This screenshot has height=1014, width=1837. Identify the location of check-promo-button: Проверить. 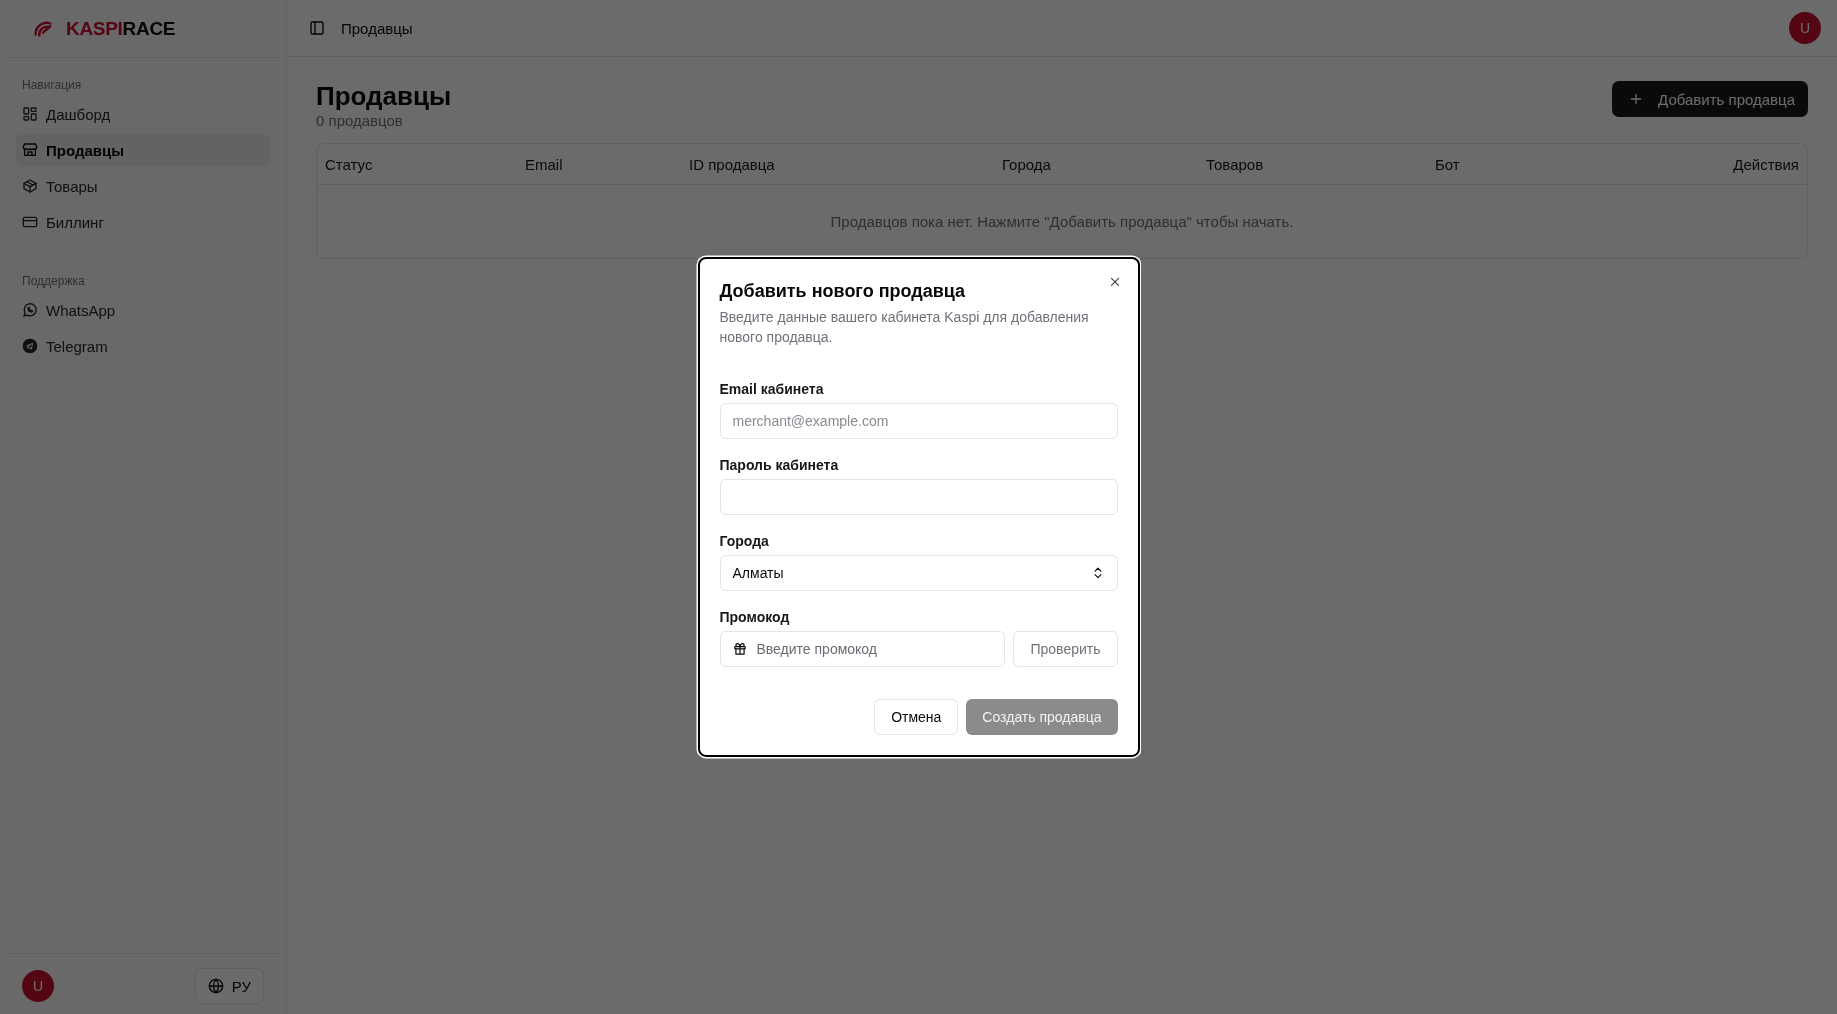
(1065, 649).